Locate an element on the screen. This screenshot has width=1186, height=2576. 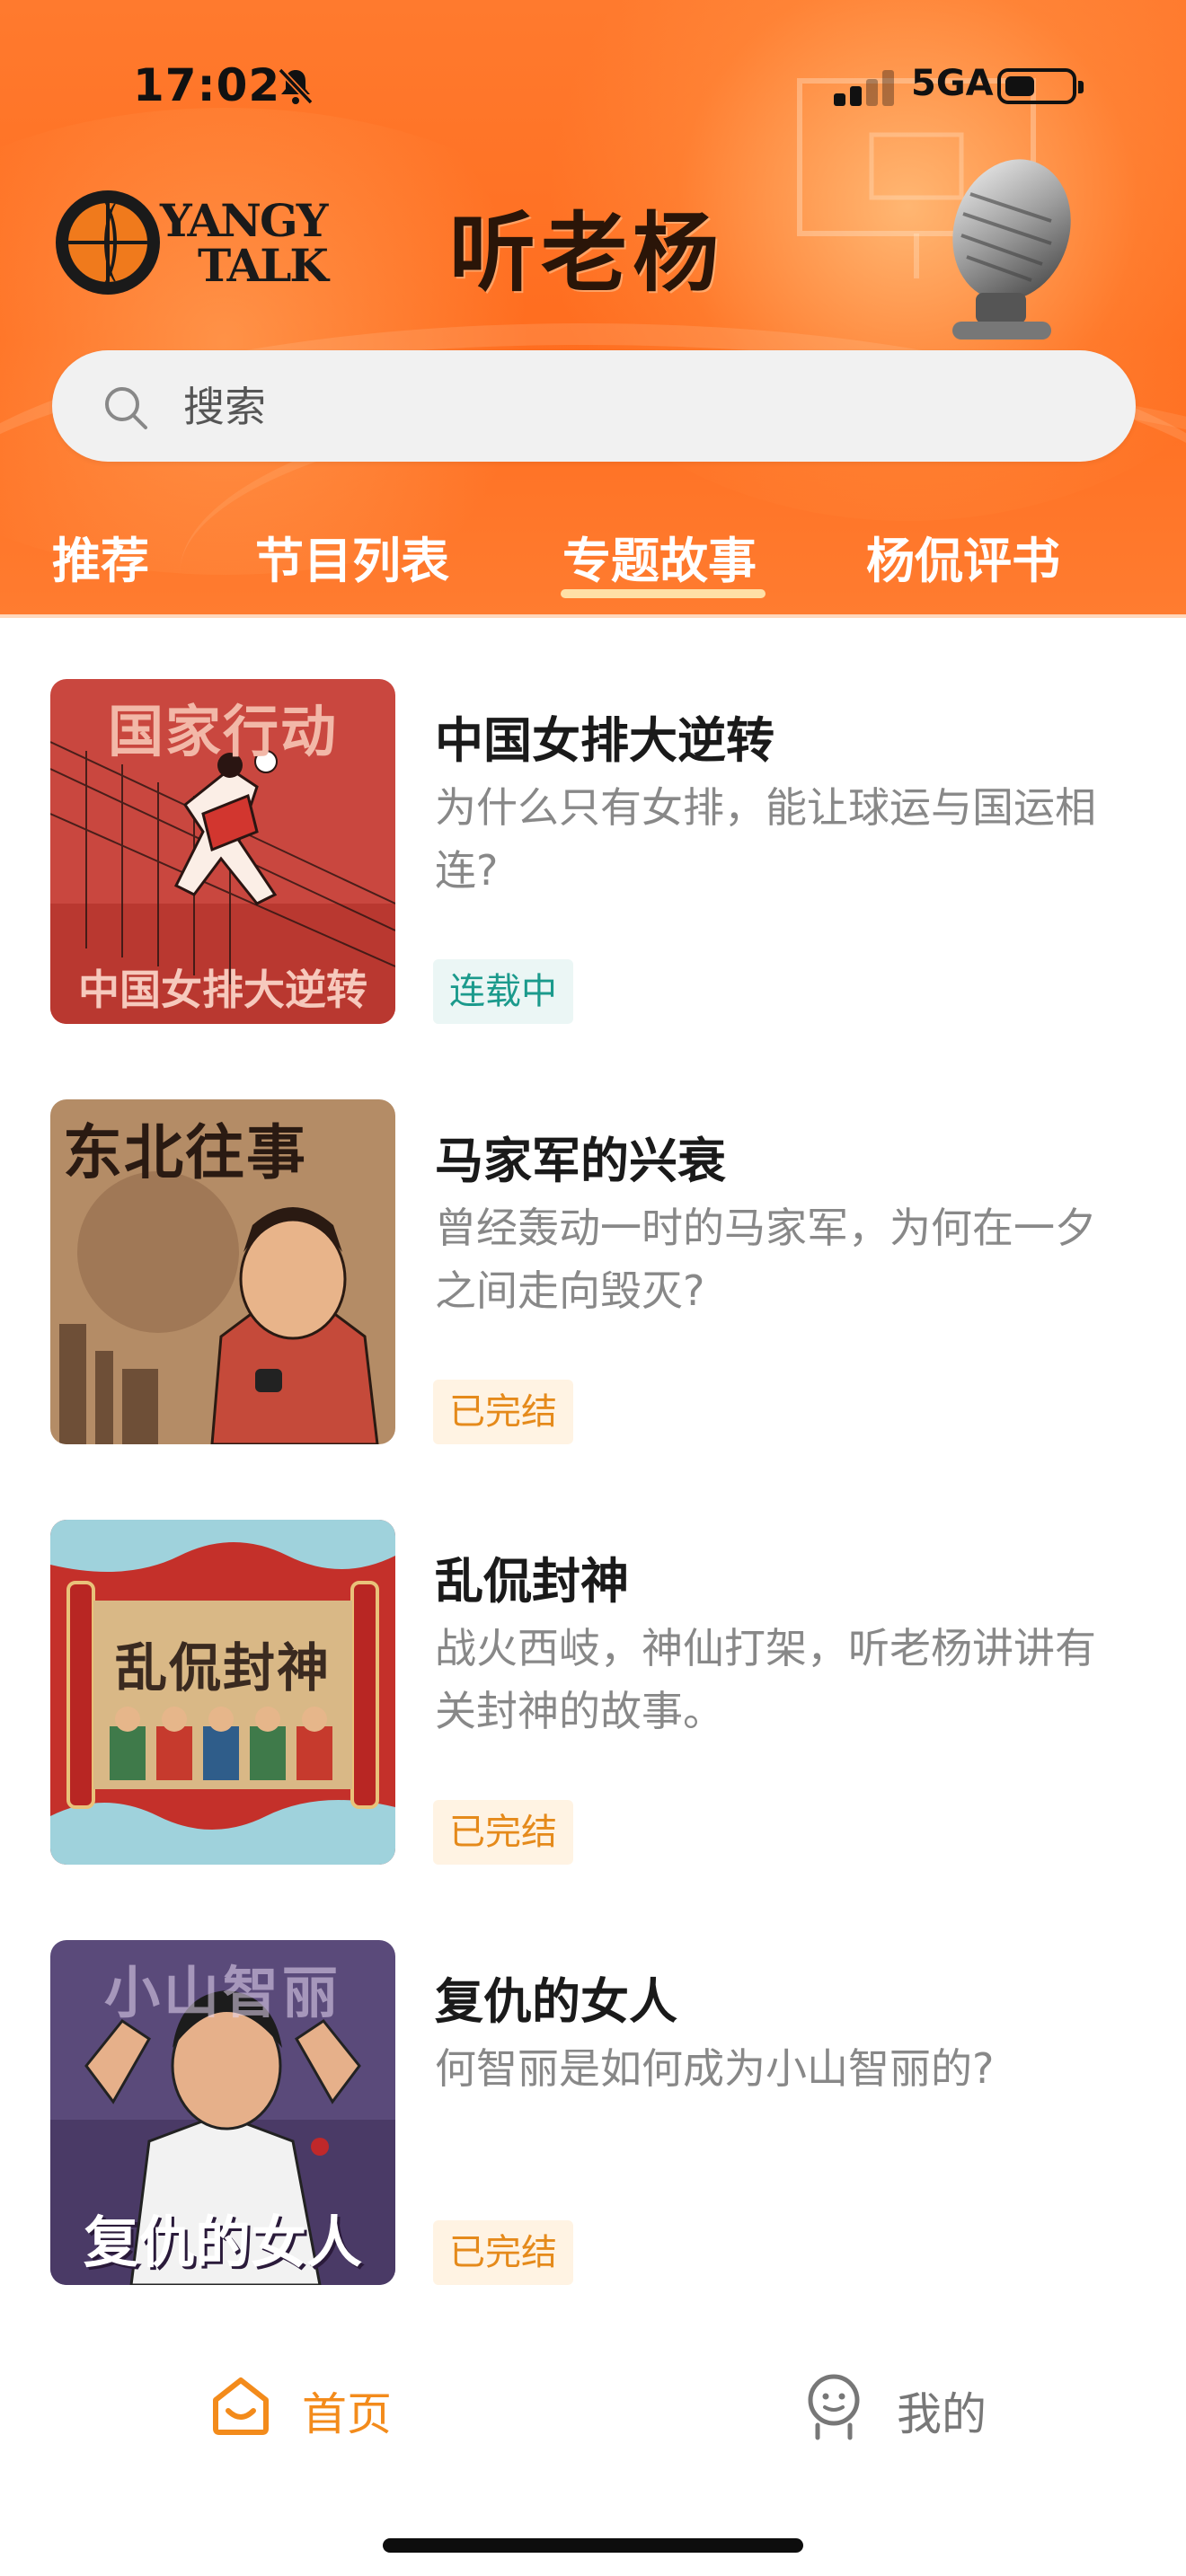
item-title: 中国女排大逆转 is located at coordinates (604, 740).